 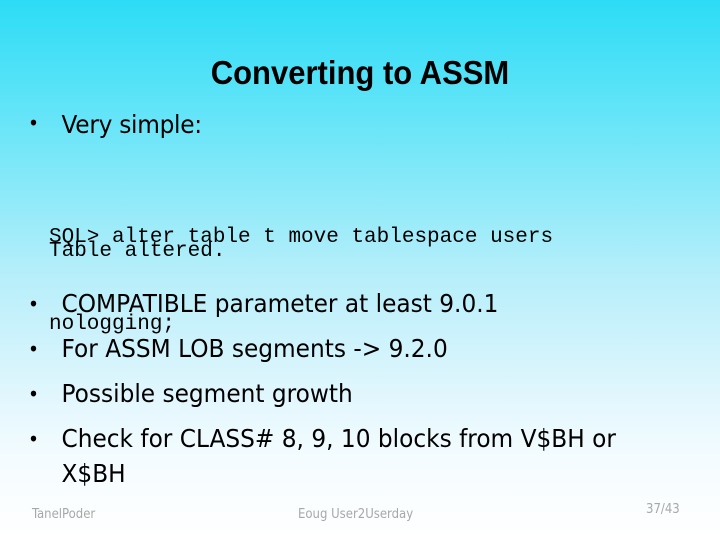 I want to click on list-item-text: For ASSM LOB segments -> 9.2.0, so click(x=254, y=348).